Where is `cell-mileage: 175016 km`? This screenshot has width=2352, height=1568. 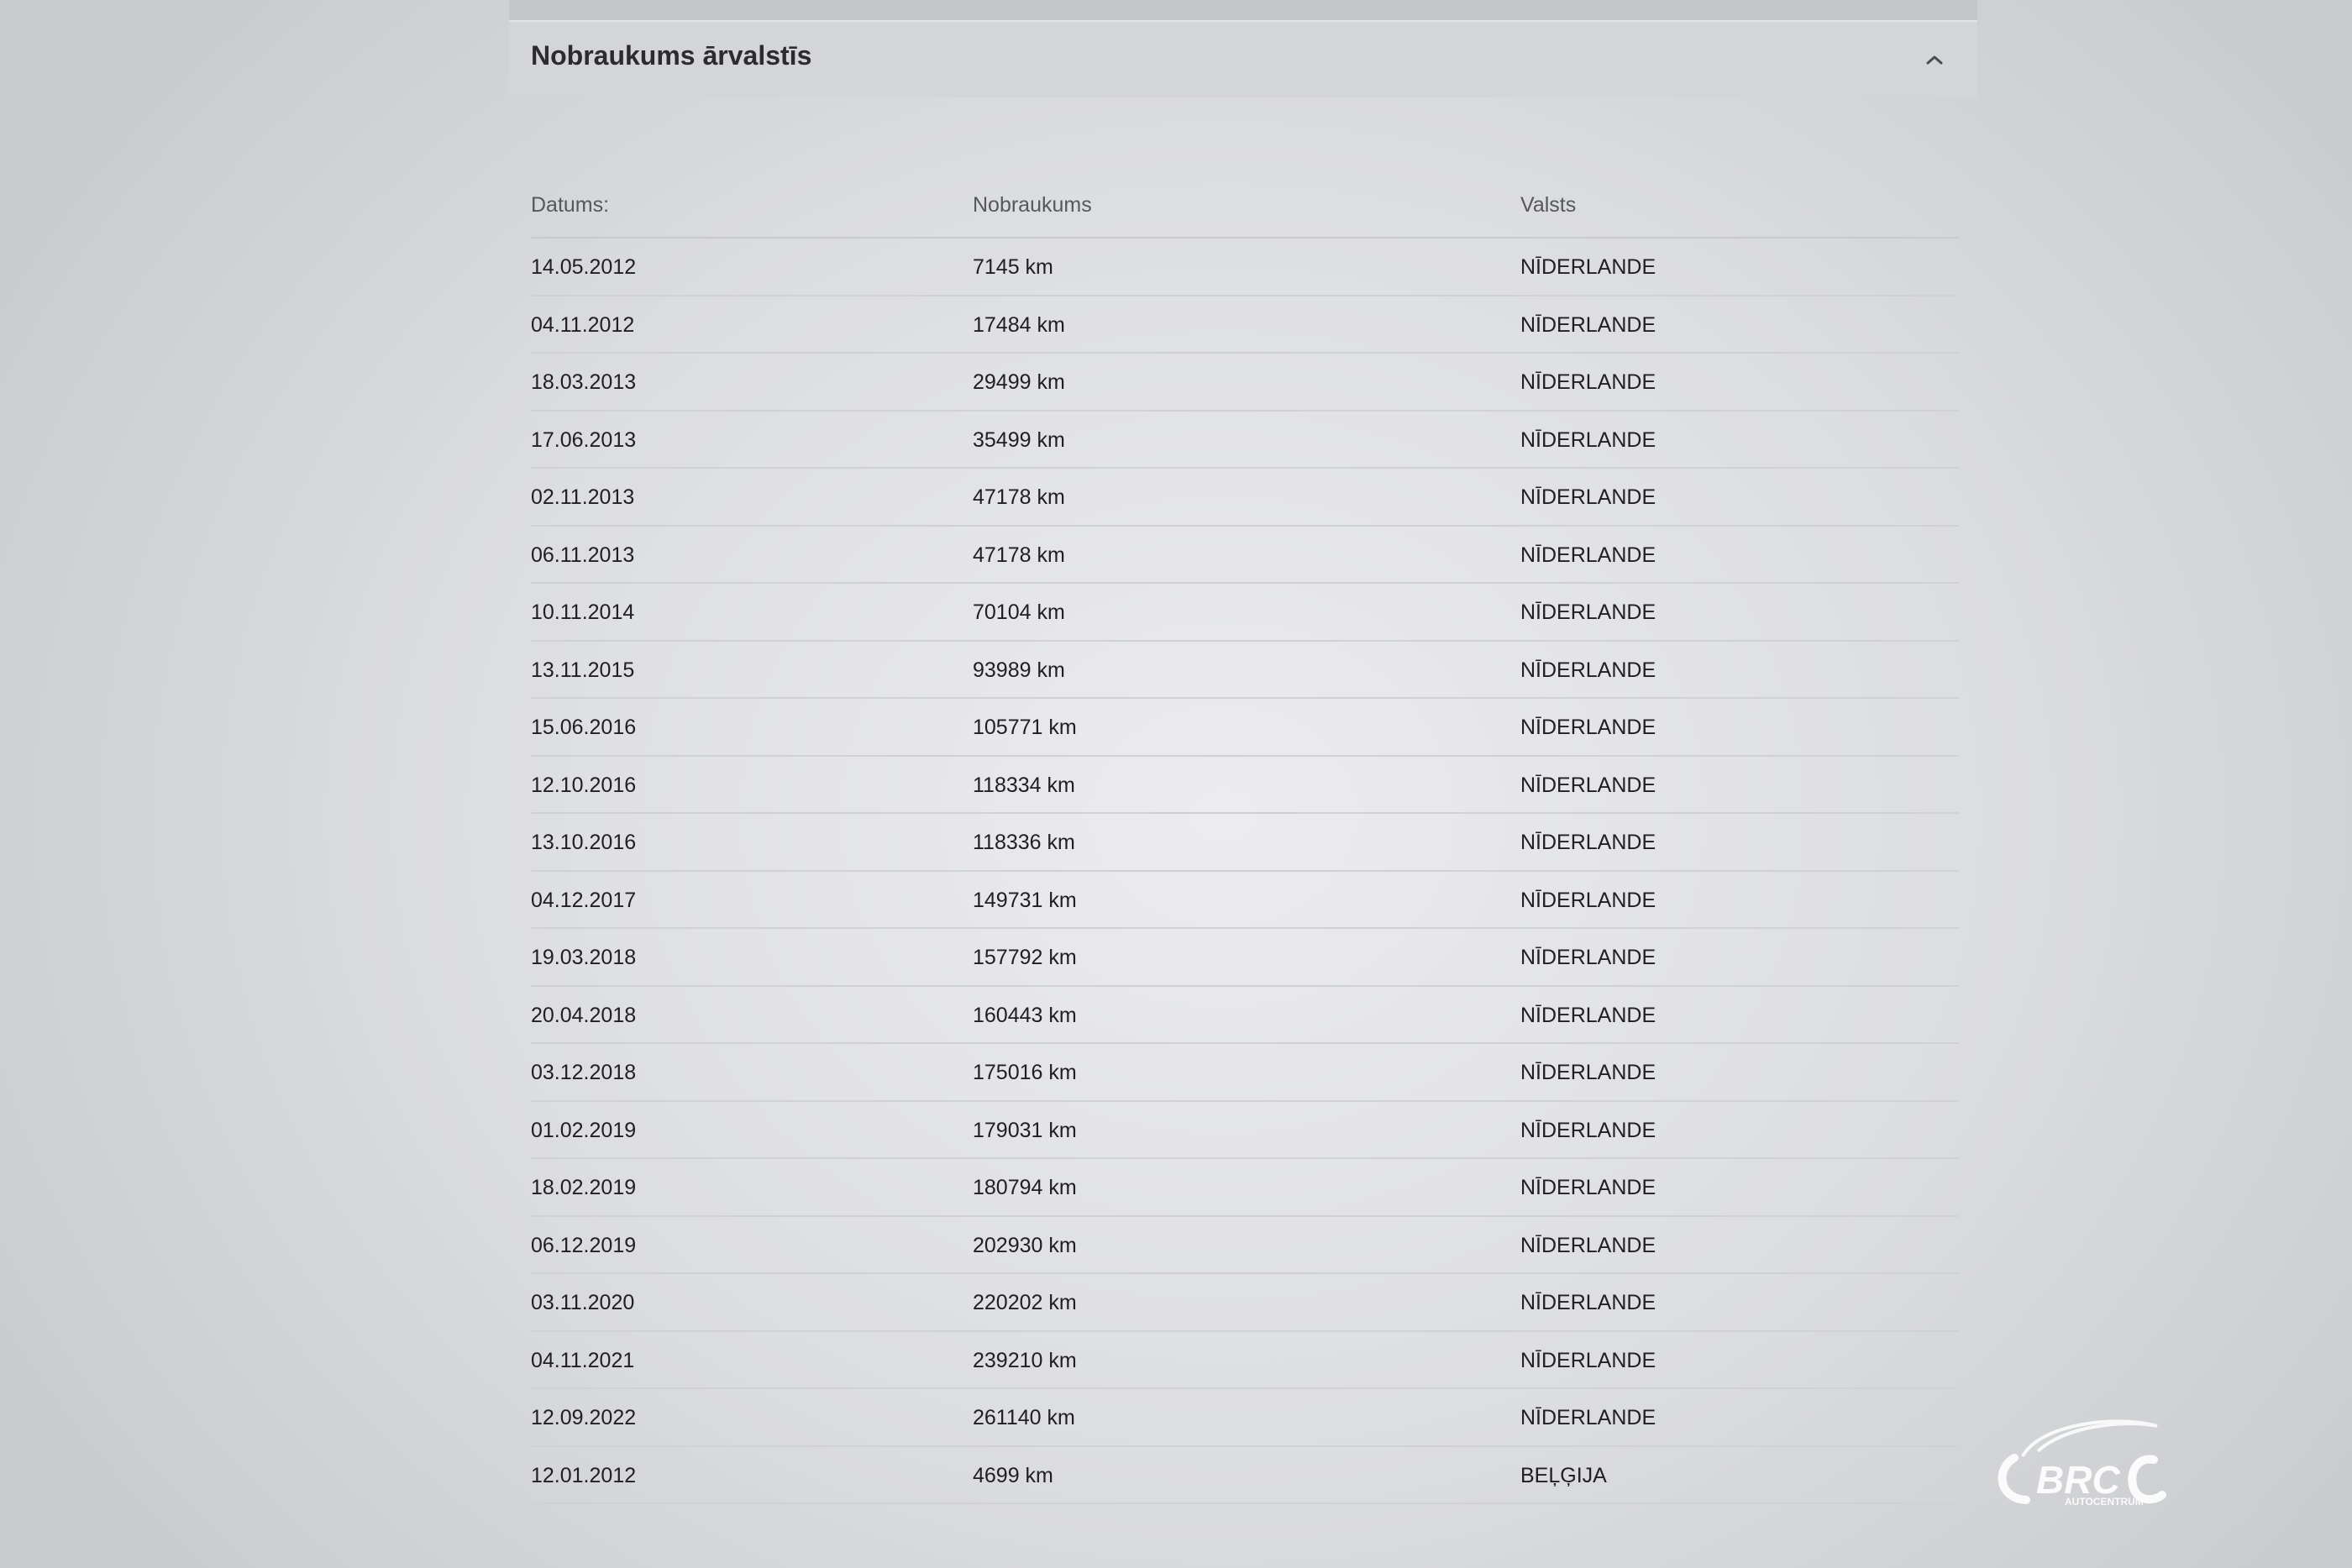 cell-mileage: 175016 km is located at coordinates (1025, 1072).